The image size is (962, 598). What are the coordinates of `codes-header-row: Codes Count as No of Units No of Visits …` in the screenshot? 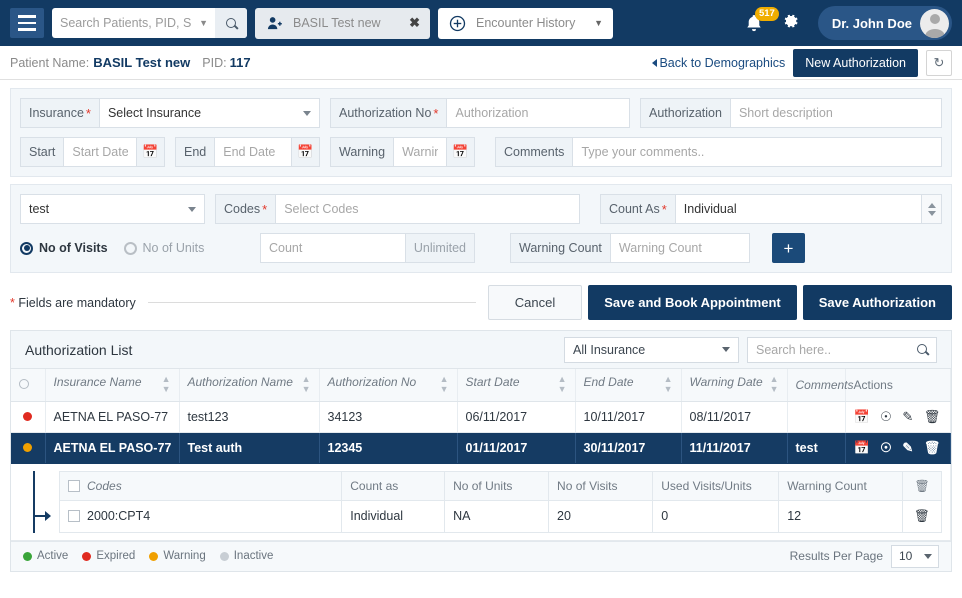 It's located at (500, 485).